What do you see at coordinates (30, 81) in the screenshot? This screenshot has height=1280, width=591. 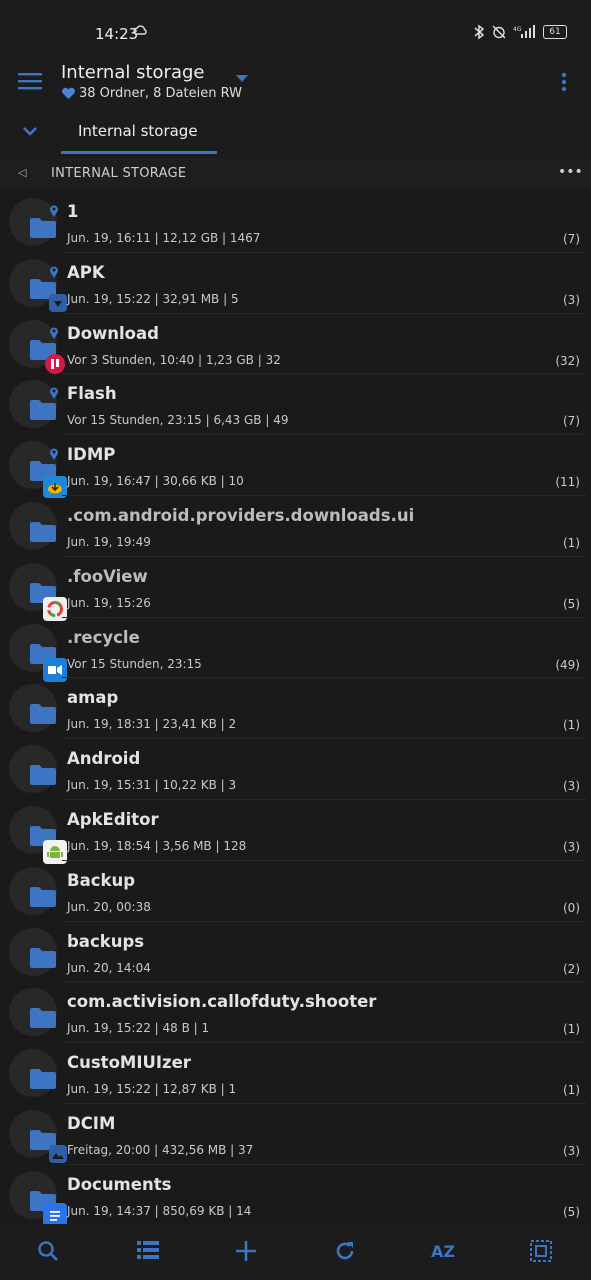 I see `hamburger-menu-icon` at bounding box center [30, 81].